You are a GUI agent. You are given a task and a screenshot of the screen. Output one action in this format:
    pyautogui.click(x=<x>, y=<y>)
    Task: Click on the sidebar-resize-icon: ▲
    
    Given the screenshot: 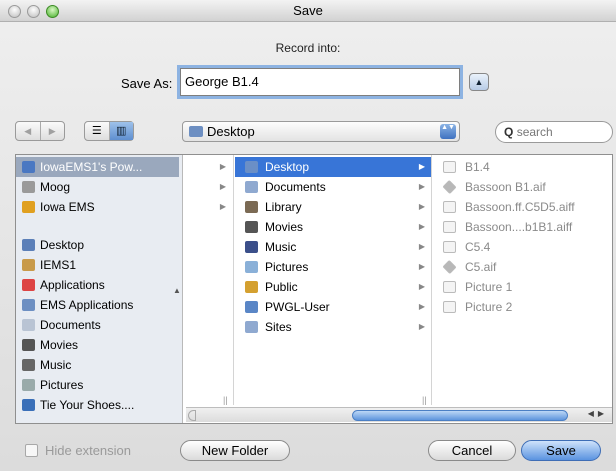 What is the action you would take?
    pyautogui.click(x=177, y=290)
    